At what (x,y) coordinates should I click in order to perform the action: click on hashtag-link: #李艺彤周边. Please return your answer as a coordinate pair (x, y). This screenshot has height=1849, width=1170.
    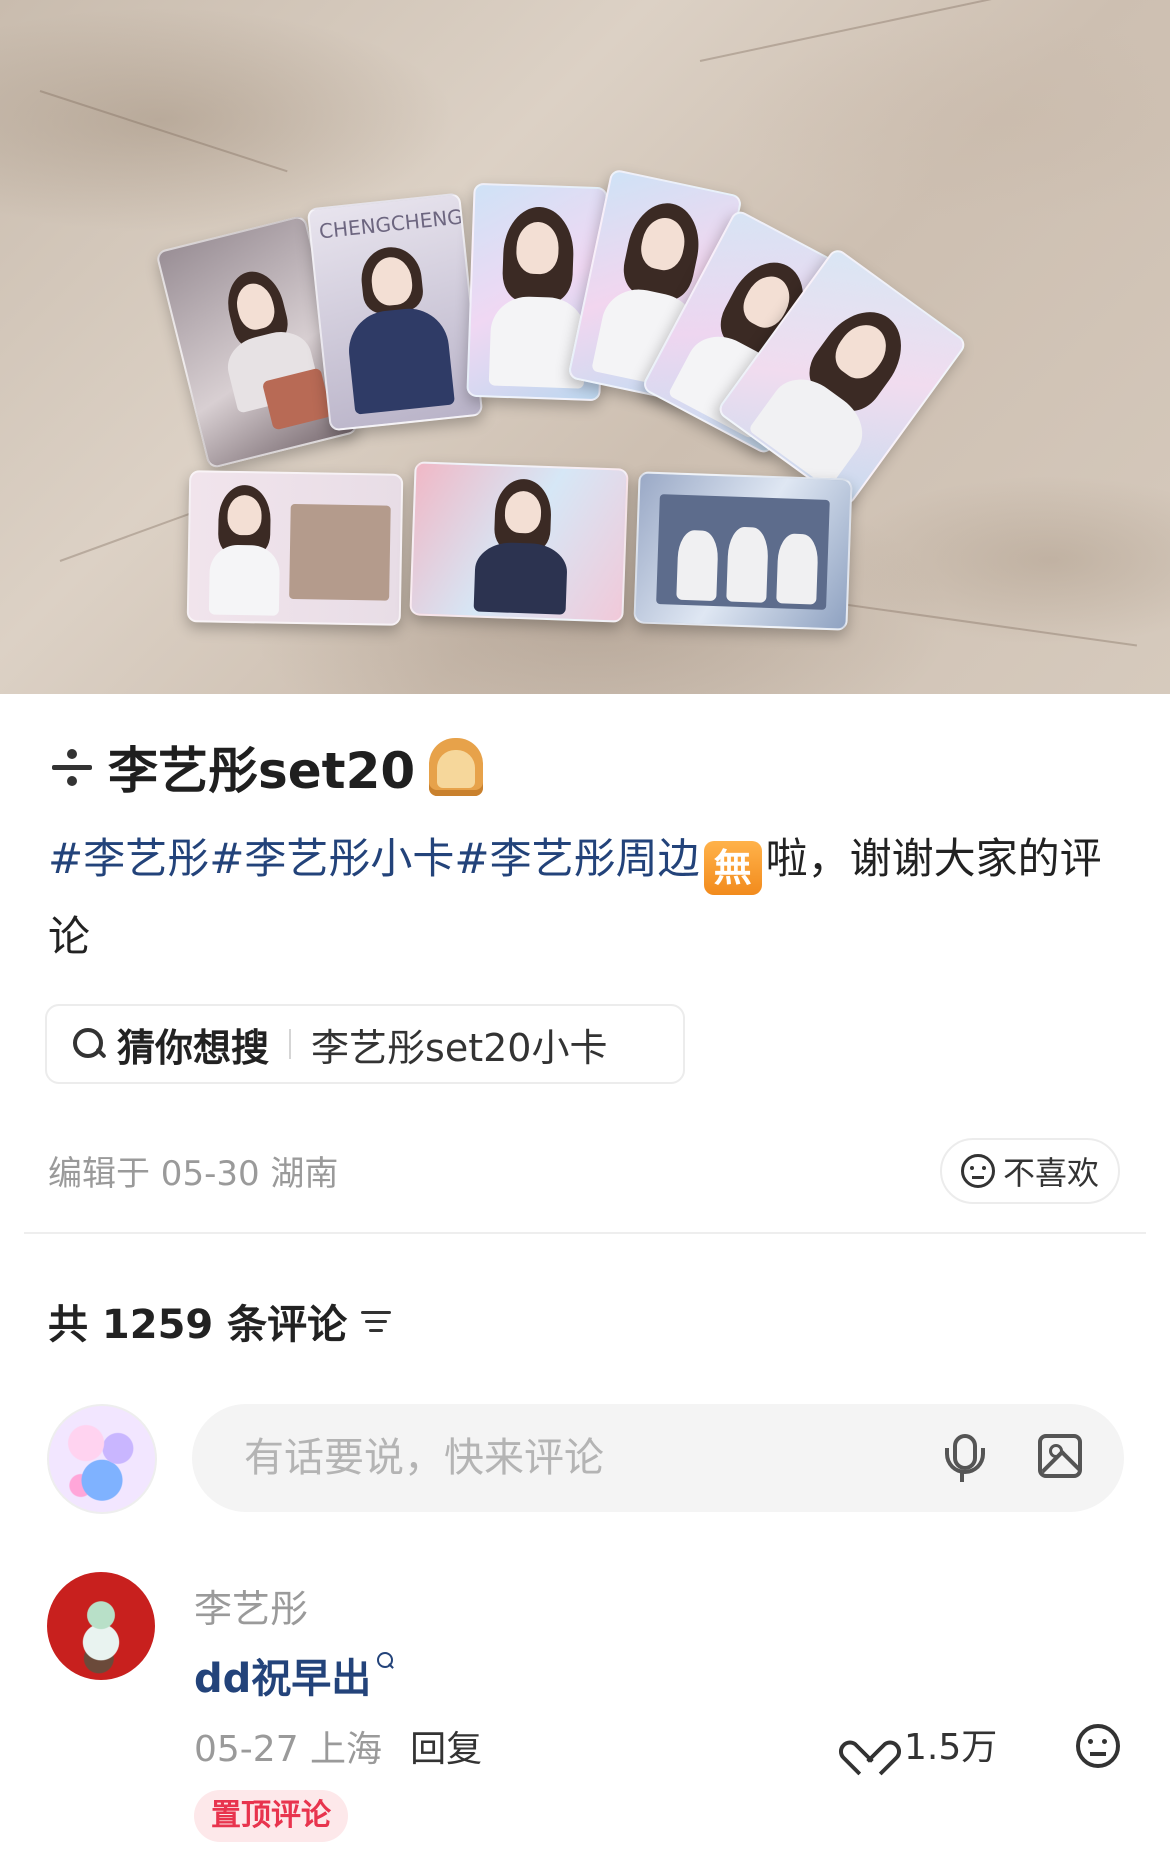
    Looking at the image, I should click on (576, 858).